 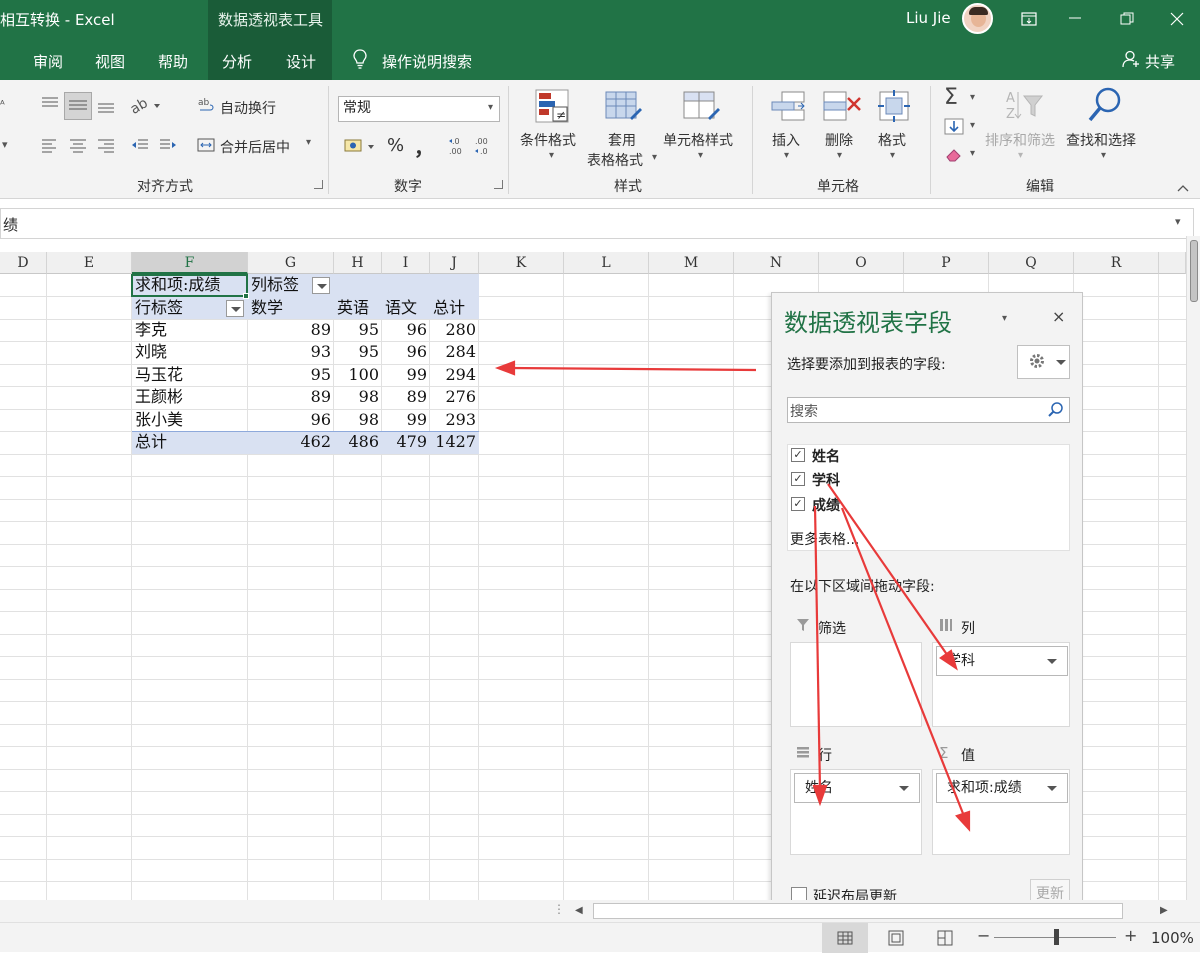 I want to click on tab-split-handle-icon: ⋮, so click(x=559, y=909).